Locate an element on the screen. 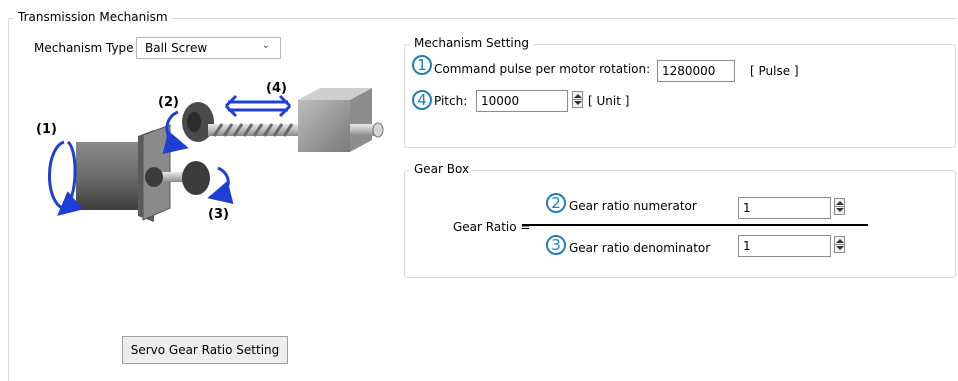 The height and width of the screenshot is (381, 958). numerator-spinner is located at coordinates (839, 206).